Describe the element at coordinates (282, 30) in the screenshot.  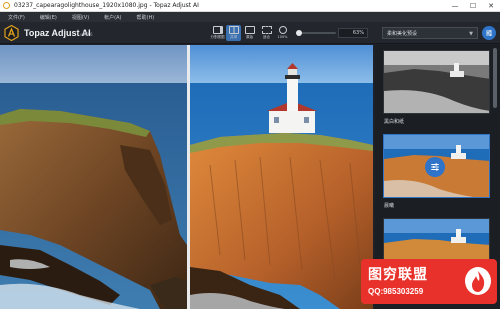
I see `actual-size-icon` at that location.